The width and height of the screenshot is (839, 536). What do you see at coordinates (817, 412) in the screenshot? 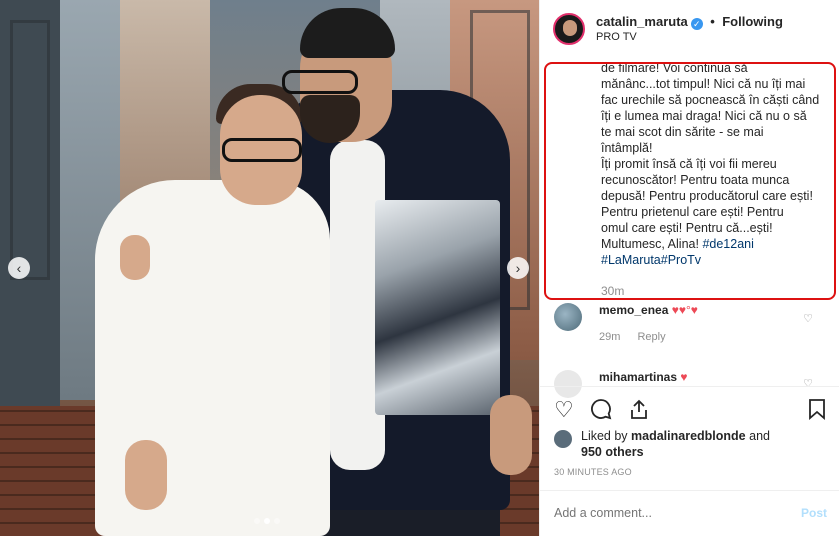
I see `bookmark-icon` at bounding box center [817, 412].